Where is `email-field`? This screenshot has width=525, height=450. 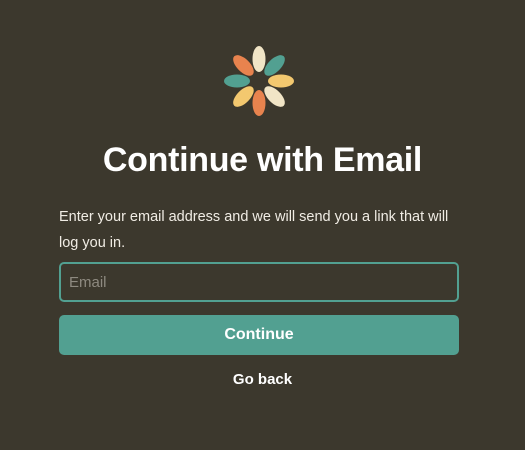
email-field is located at coordinates (259, 282).